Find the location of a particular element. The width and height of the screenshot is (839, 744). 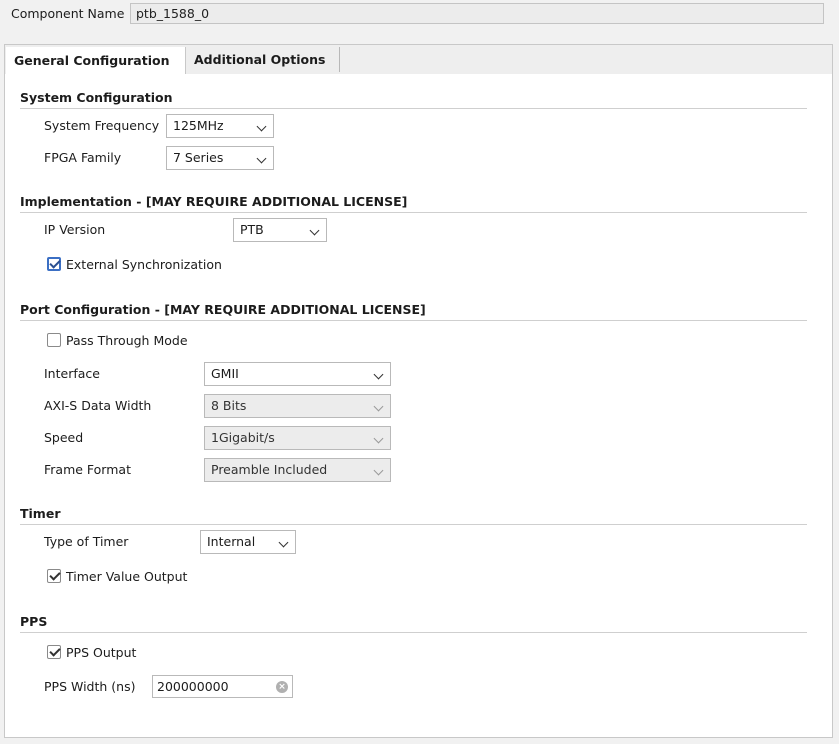

timer-type-select: Internal is located at coordinates (248, 542).